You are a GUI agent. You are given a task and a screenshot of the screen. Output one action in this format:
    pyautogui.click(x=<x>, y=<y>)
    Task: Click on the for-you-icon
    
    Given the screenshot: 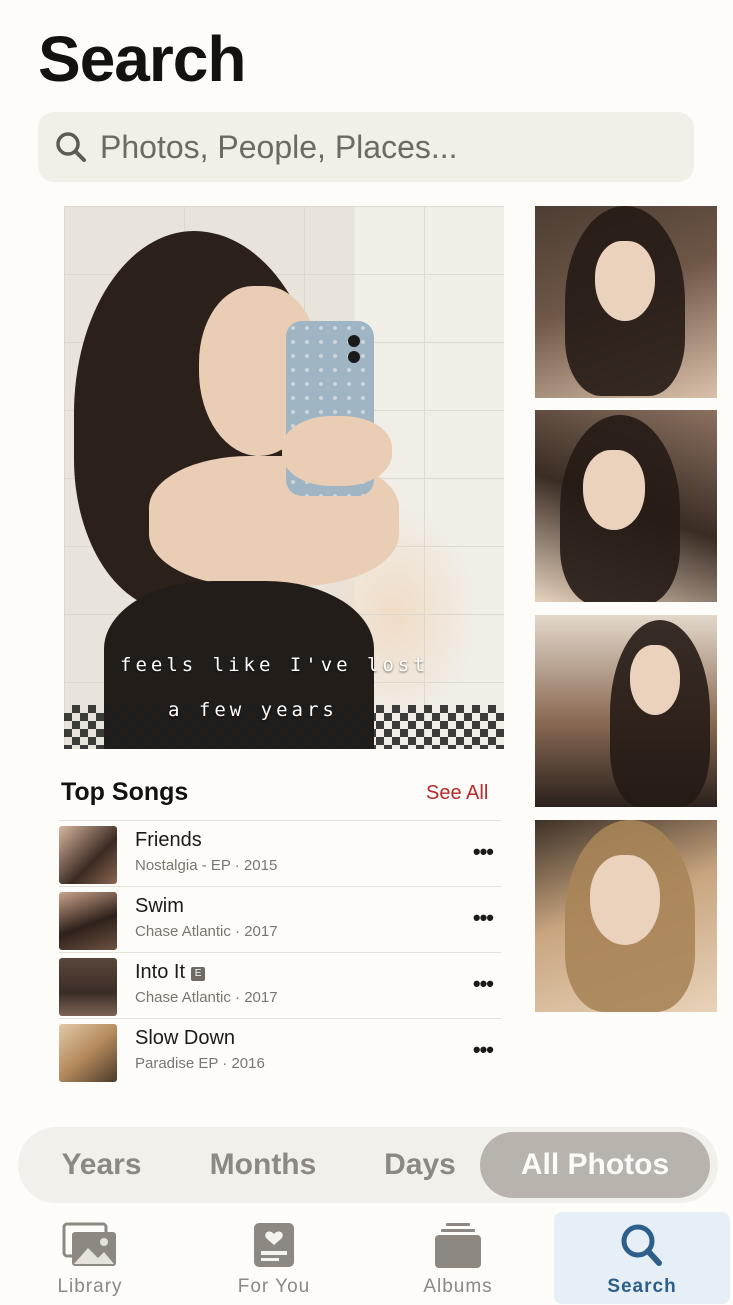 What is the action you would take?
    pyautogui.click(x=274, y=1245)
    